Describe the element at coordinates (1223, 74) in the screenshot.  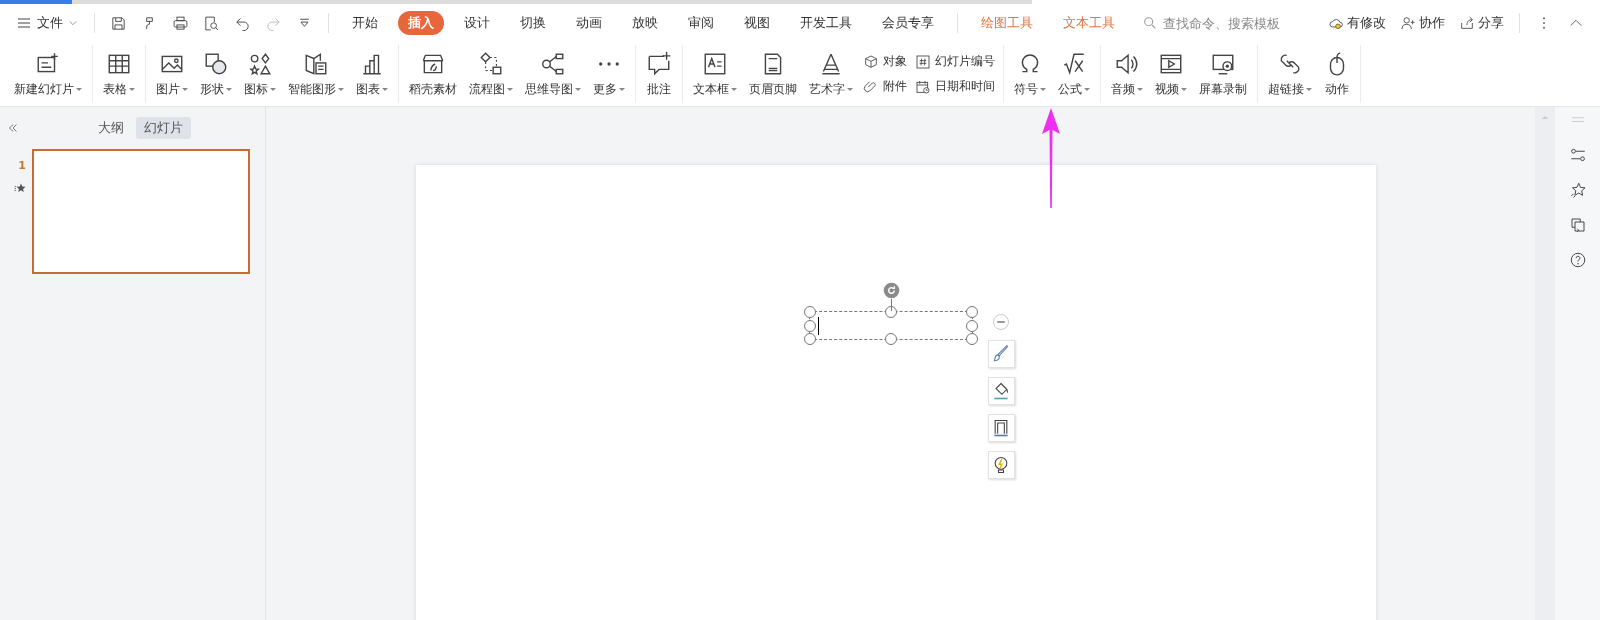
I see `ribbon-tool: 屏幕录制` at that location.